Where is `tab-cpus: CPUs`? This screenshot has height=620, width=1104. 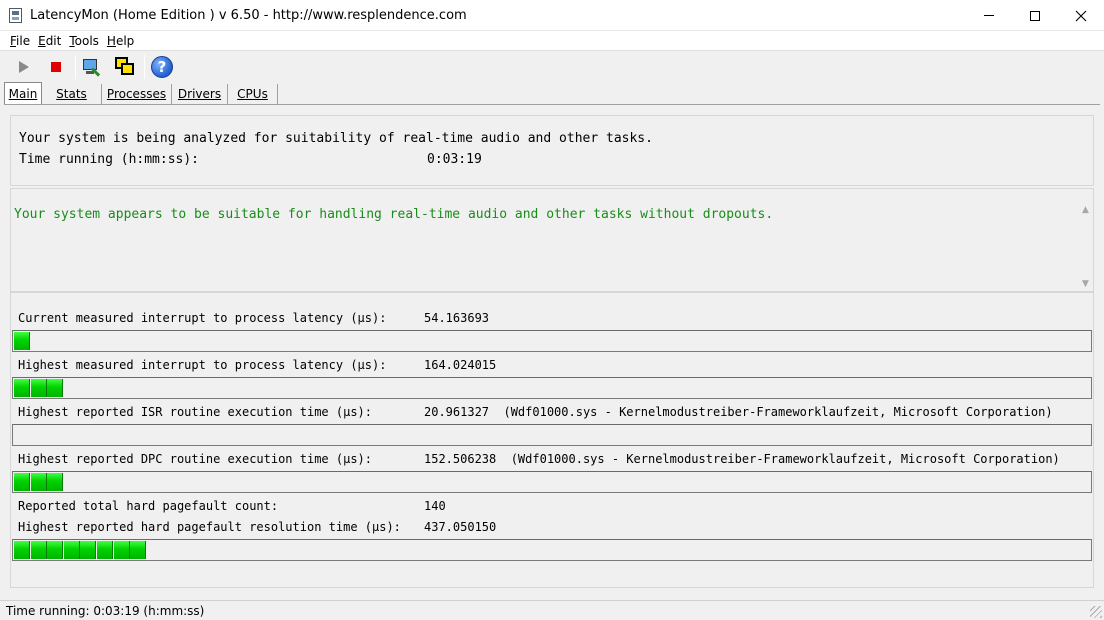
tab-cpus: CPUs is located at coordinates (253, 94).